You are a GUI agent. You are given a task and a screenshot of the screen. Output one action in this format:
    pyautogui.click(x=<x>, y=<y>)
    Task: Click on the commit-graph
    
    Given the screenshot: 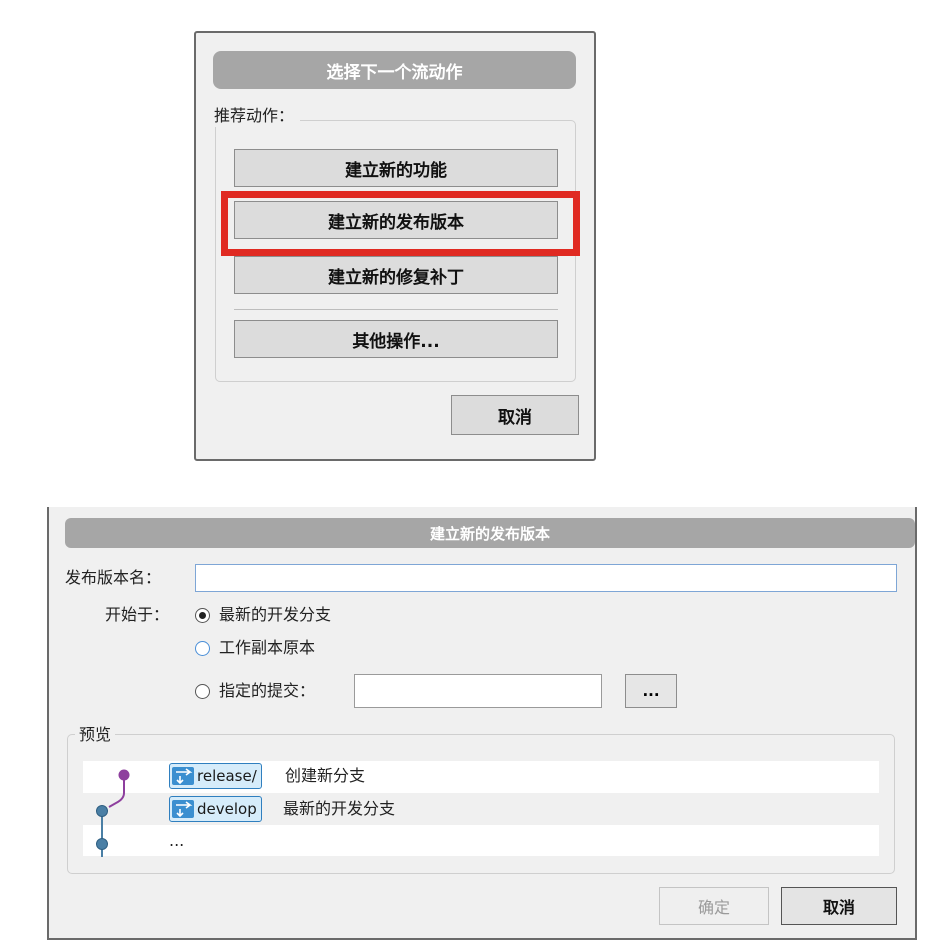 What is the action you would take?
    pyautogui.click(x=113, y=813)
    